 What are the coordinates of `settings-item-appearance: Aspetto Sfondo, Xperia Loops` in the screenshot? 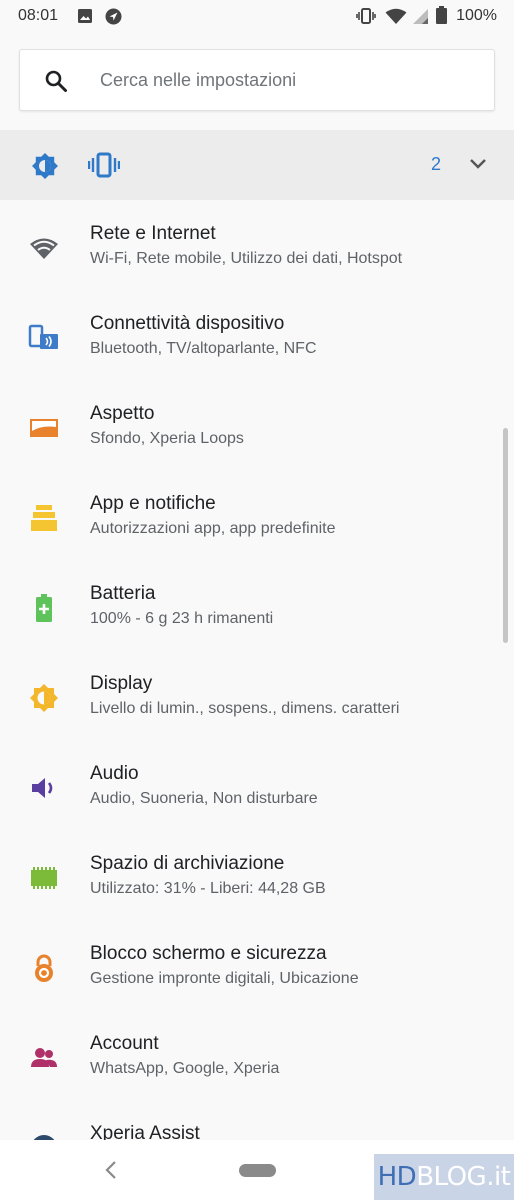 It's located at (257, 425).